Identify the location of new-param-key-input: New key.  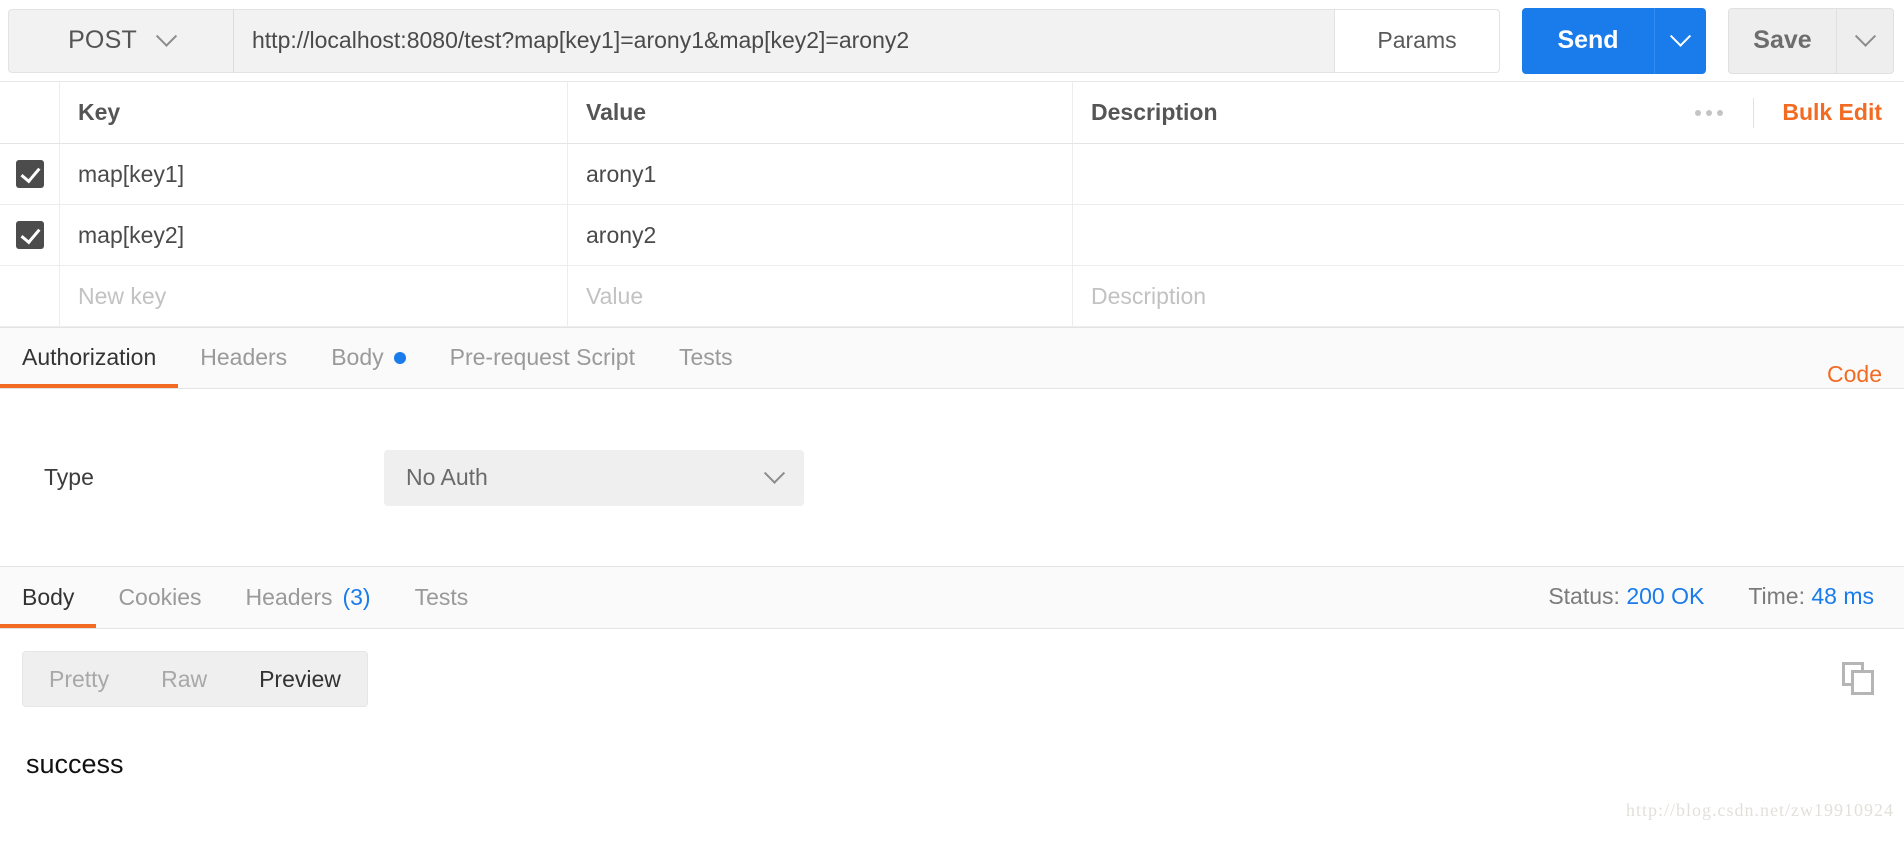
(314, 296).